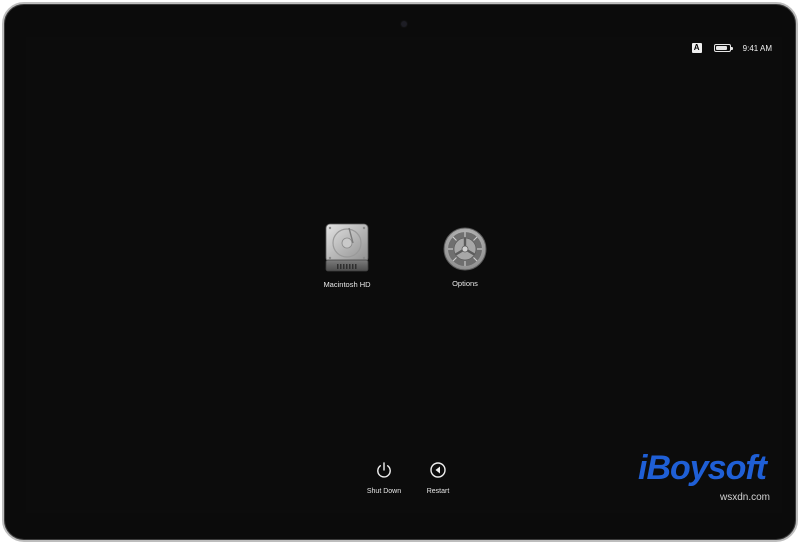  I want to click on volume-options: Options, so click(465, 257).